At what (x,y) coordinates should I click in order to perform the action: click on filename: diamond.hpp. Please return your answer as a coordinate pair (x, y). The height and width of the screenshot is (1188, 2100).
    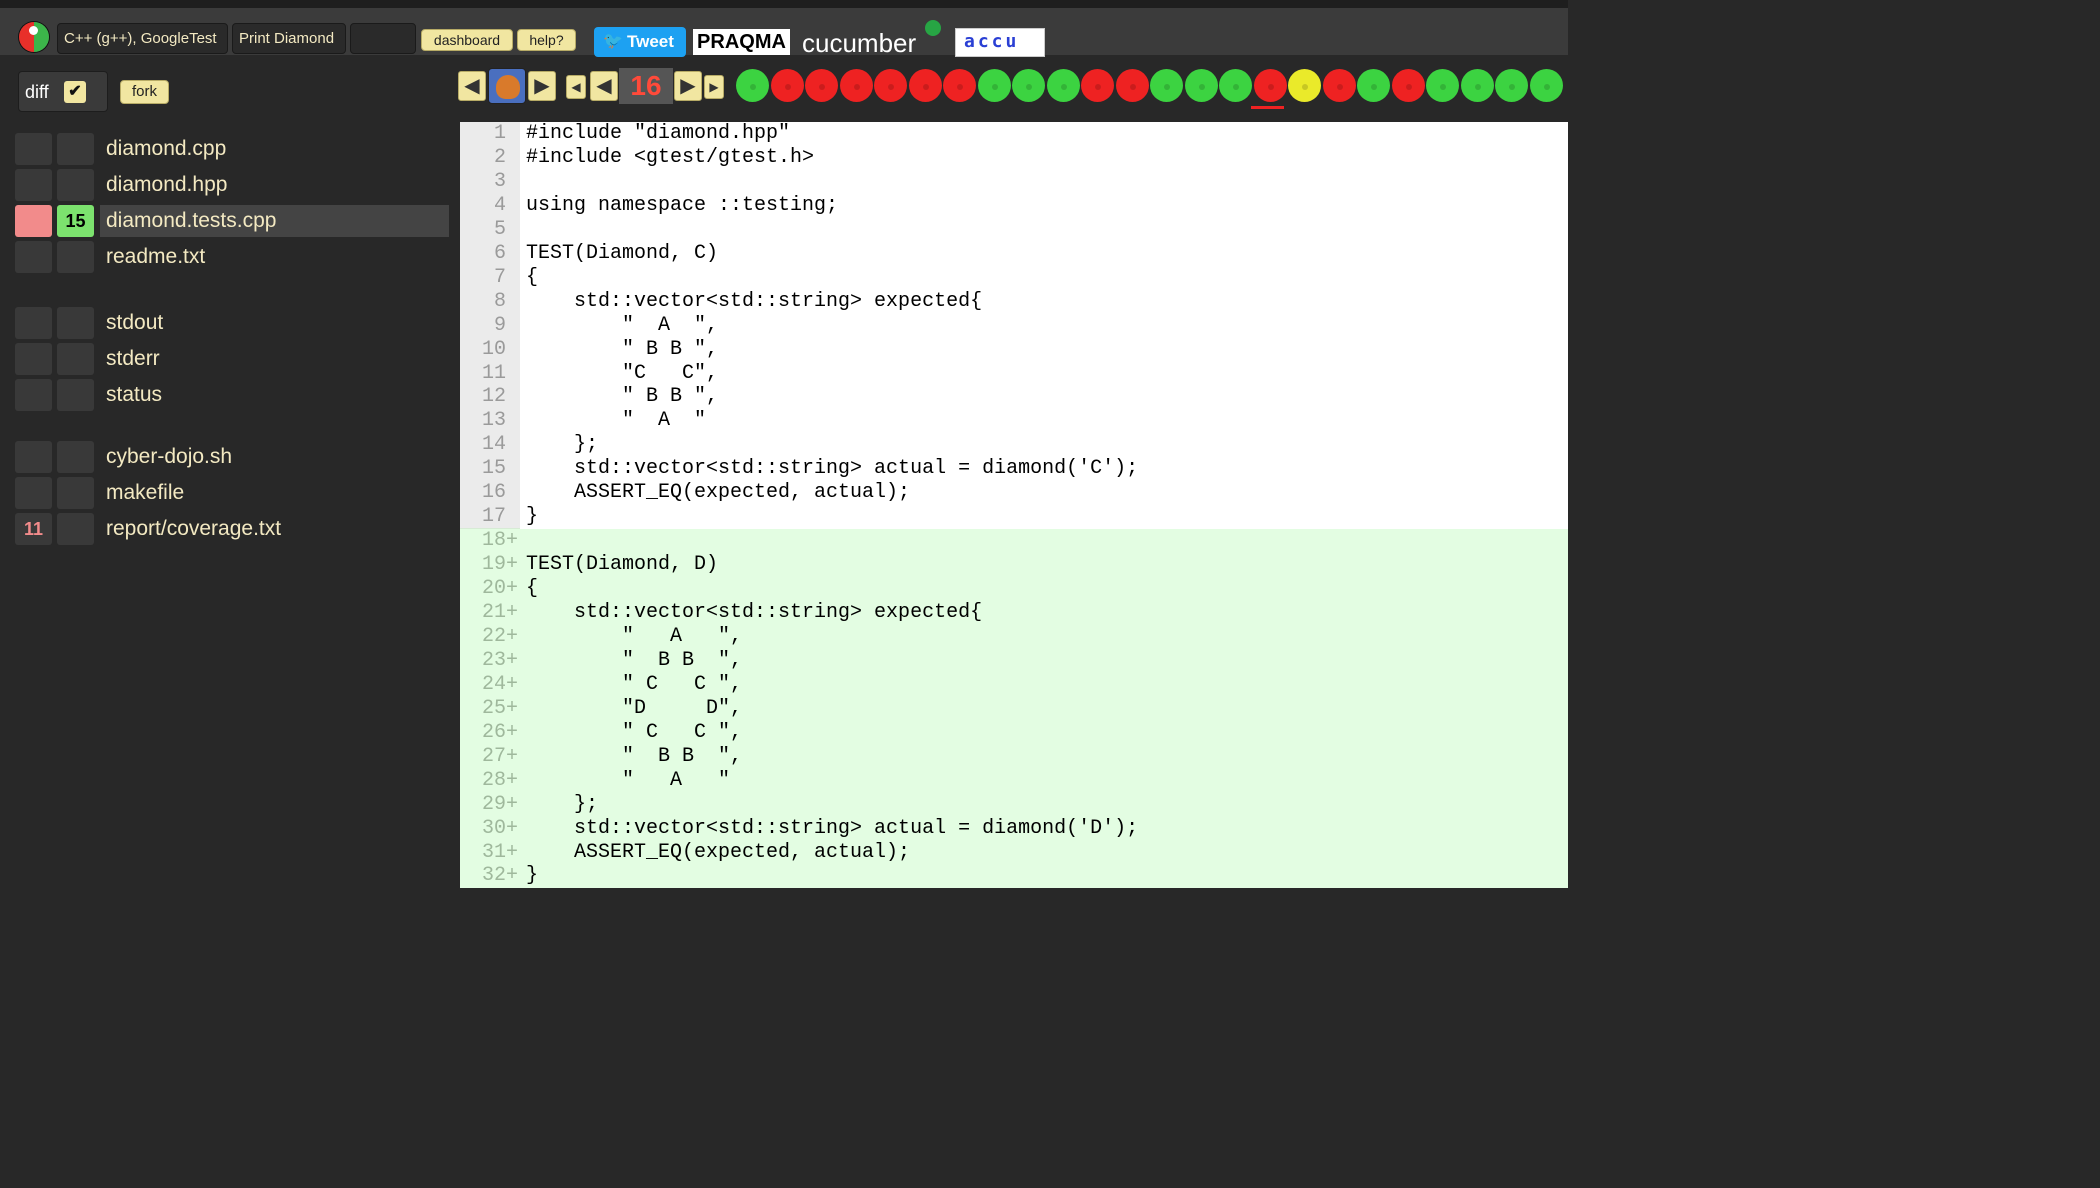
    Looking at the image, I should click on (163, 185).